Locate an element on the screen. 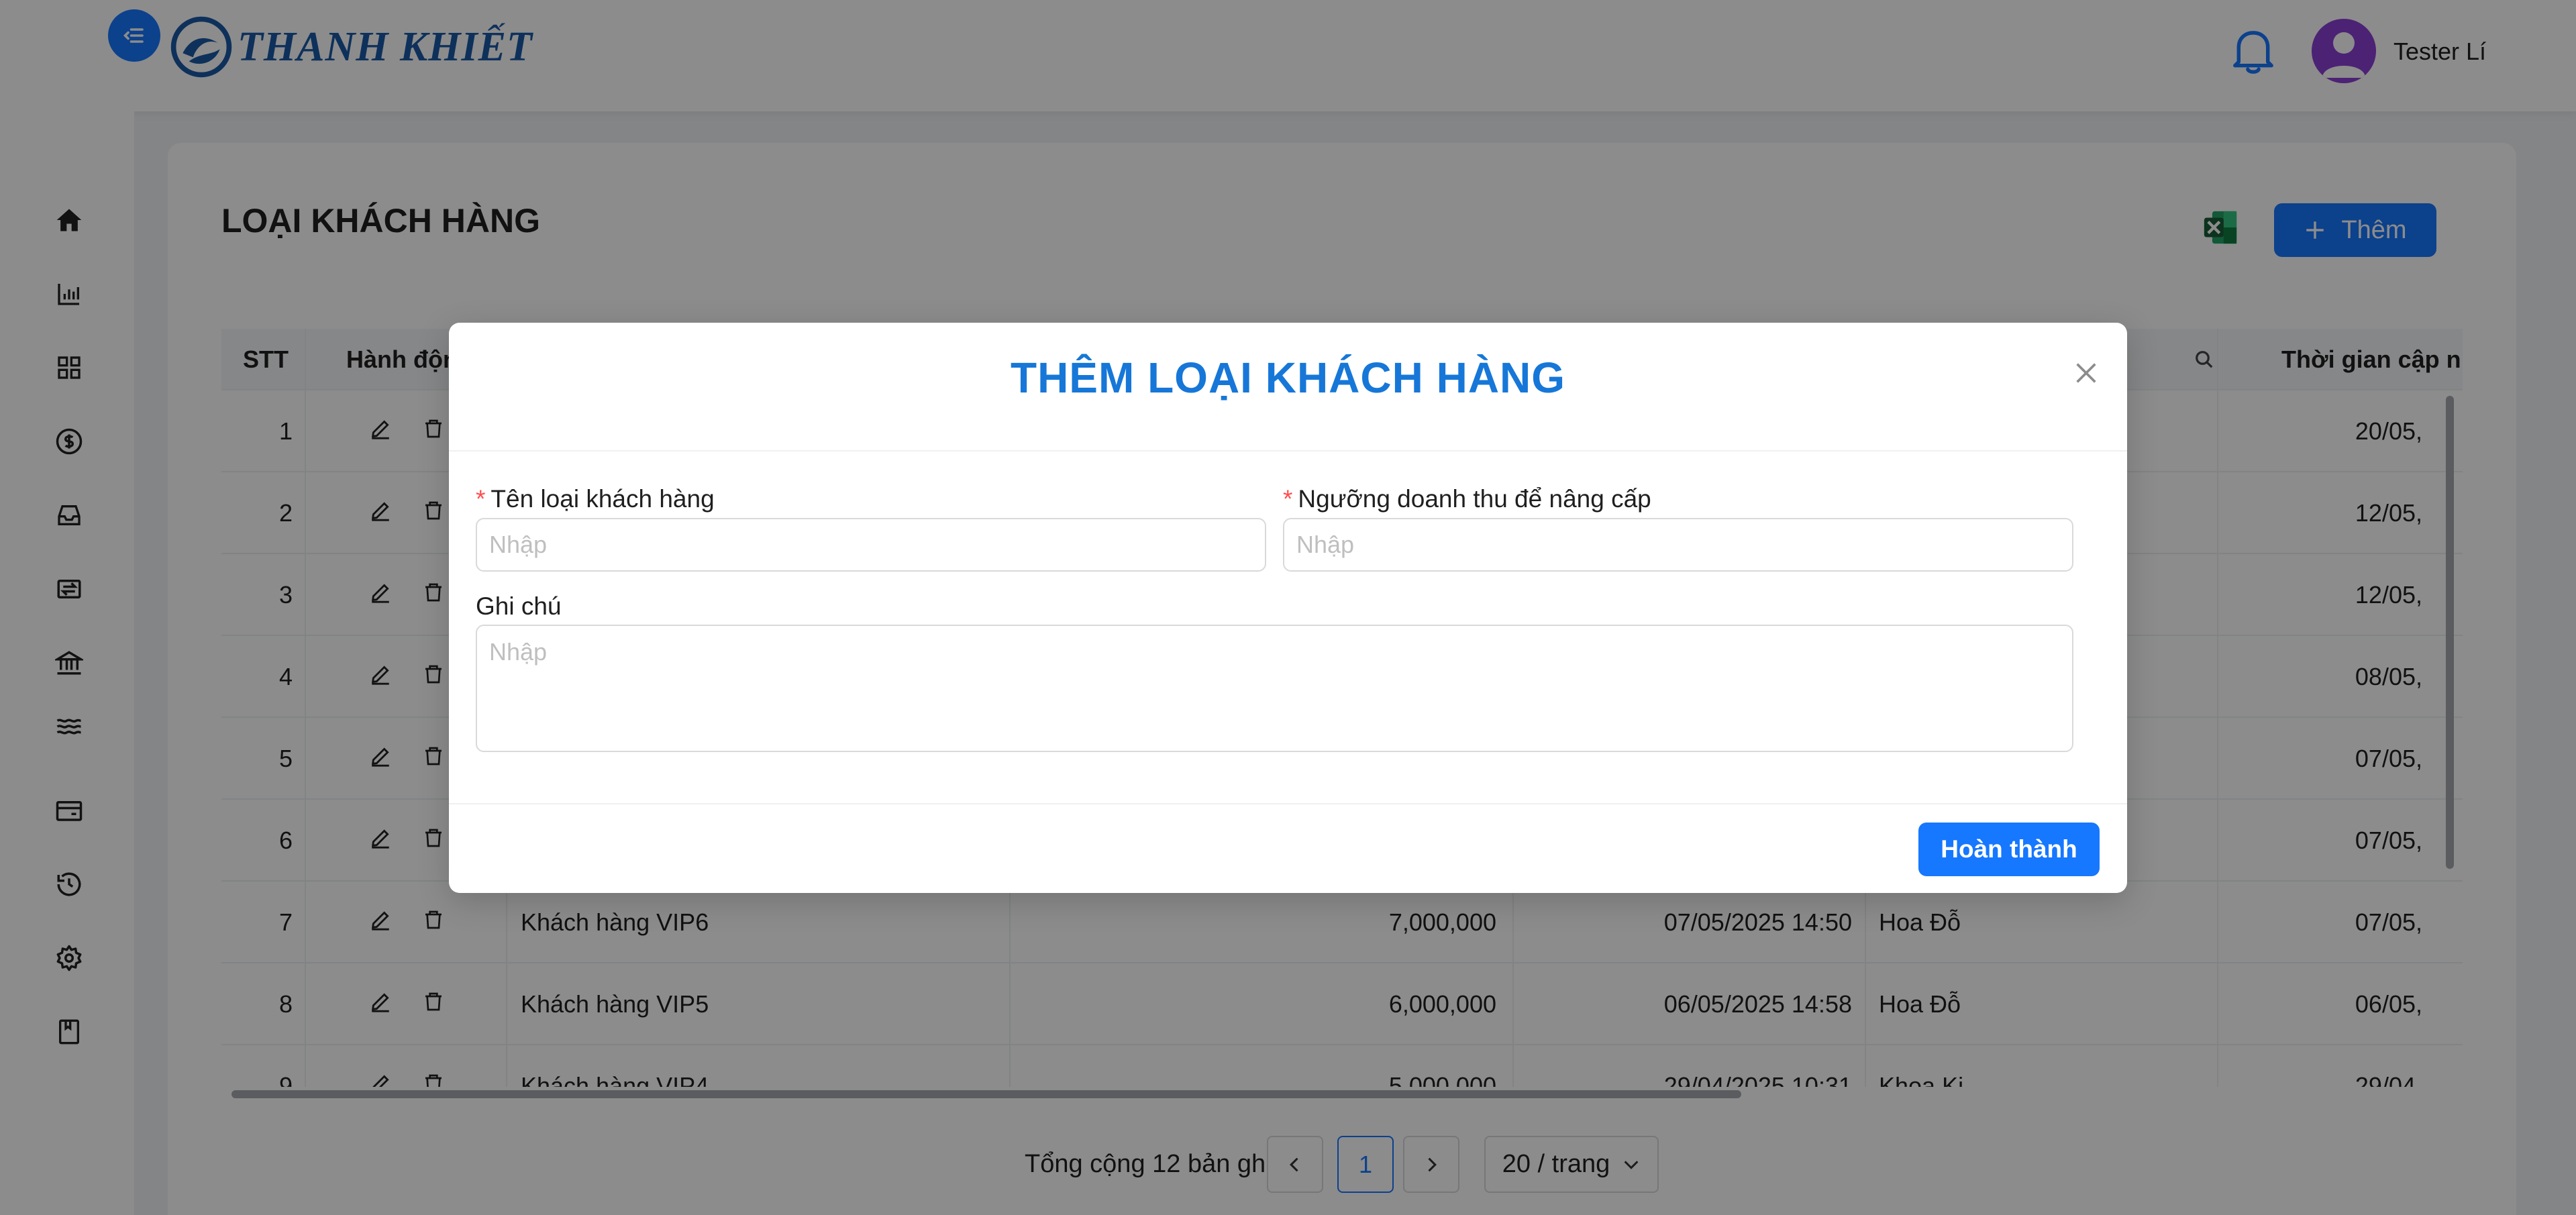  note-field-label: Ghi chú is located at coordinates (519, 606).